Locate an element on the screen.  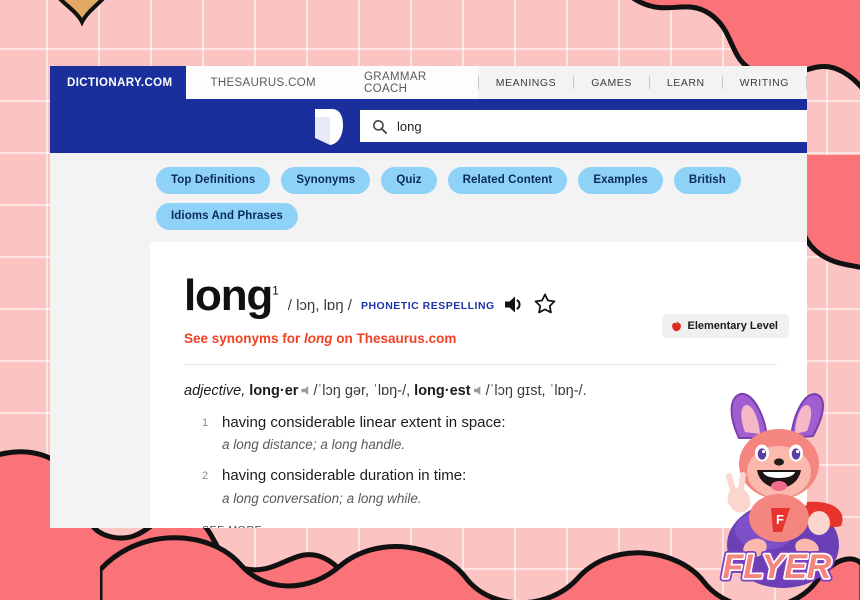
entry-header: long1 / lɔŋ, lɒŋ / PHONETIC RESPELLING is located at coordinates (480, 296).